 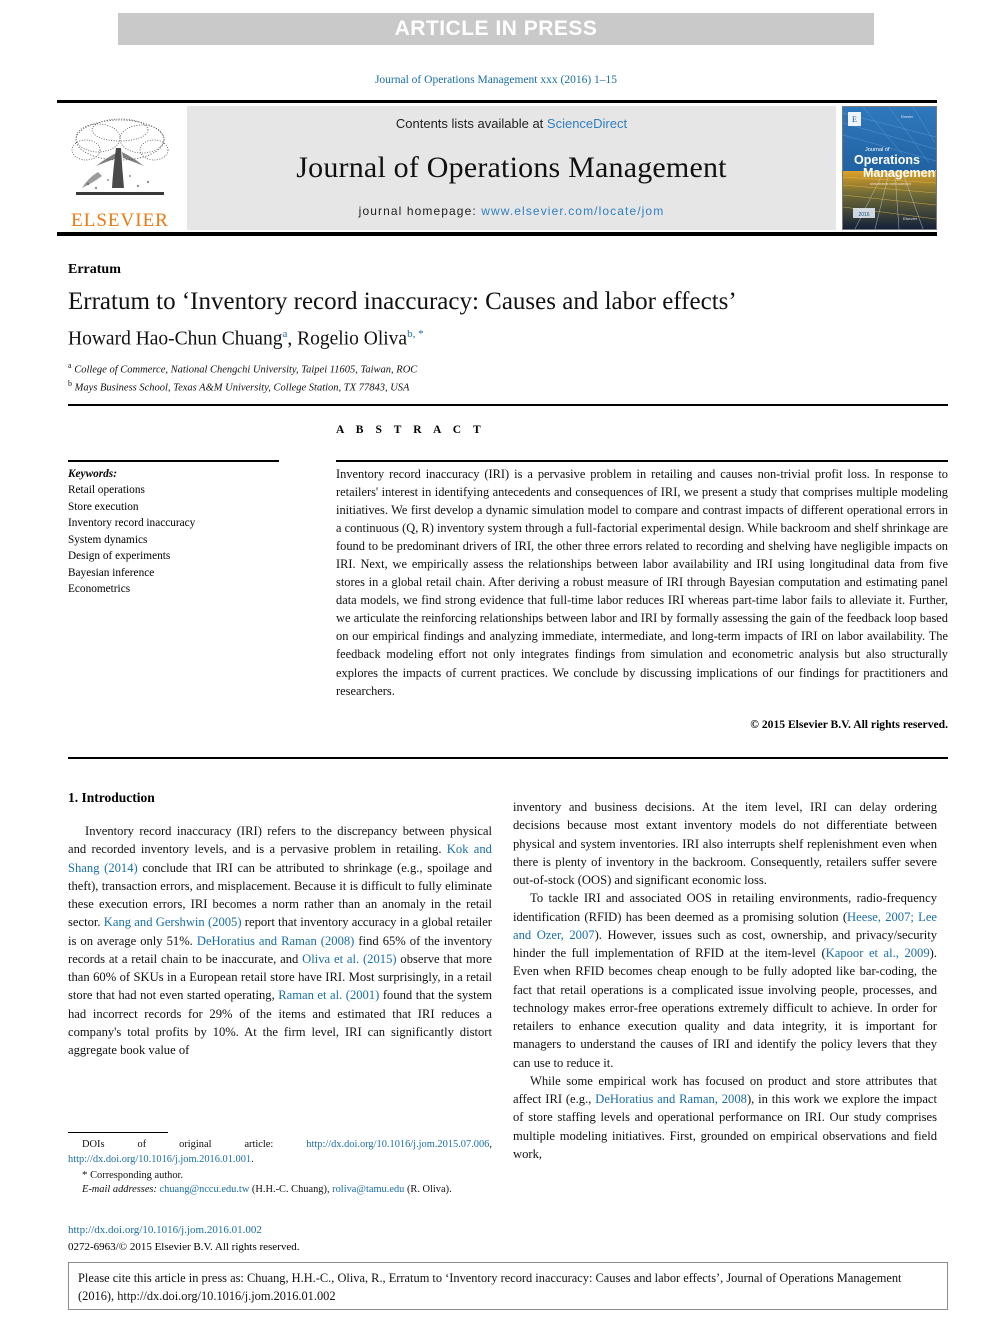 What do you see at coordinates (497, 101) in the screenshot?
I see `masthead-top-rule` at bounding box center [497, 101].